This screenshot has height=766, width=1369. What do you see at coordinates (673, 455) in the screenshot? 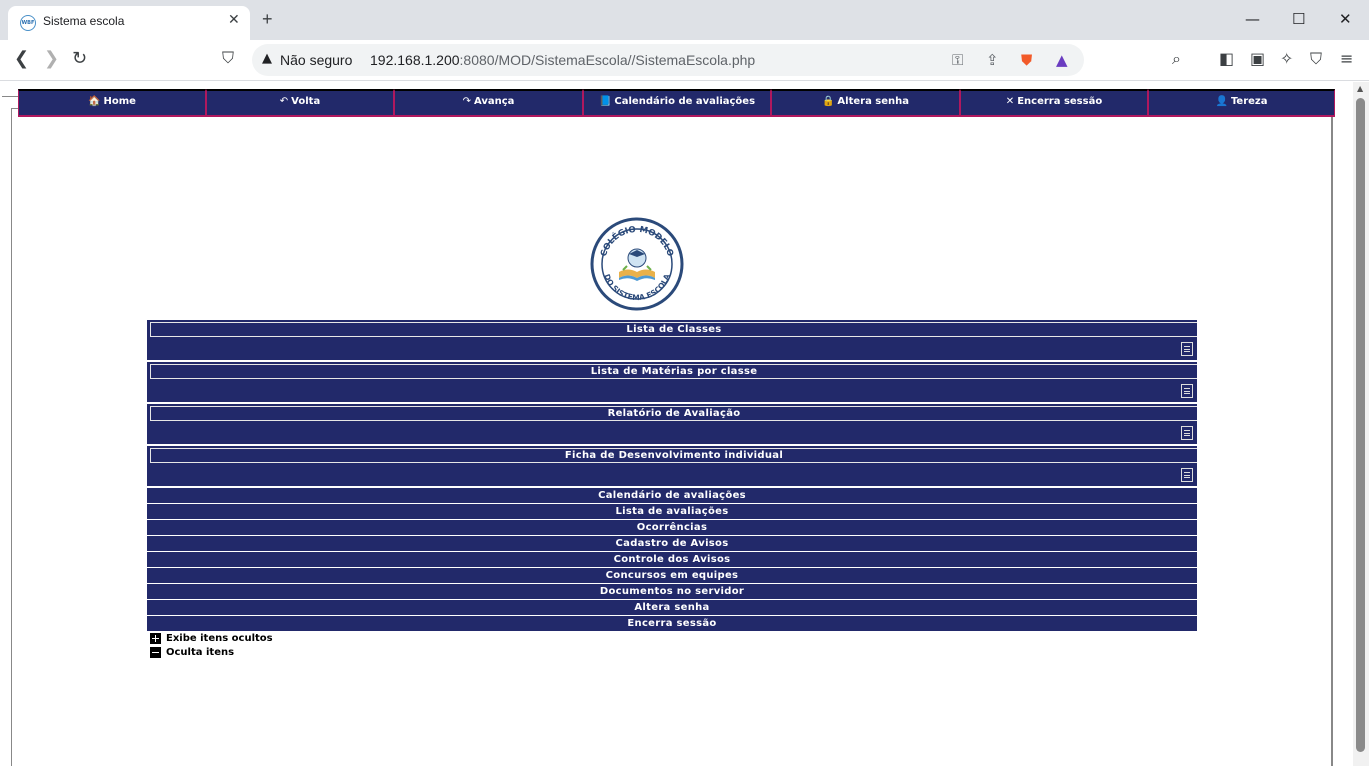
I see `group-development-sheet-title: Ficha de Desenvolvimento individual` at bounding box center [673, 455].